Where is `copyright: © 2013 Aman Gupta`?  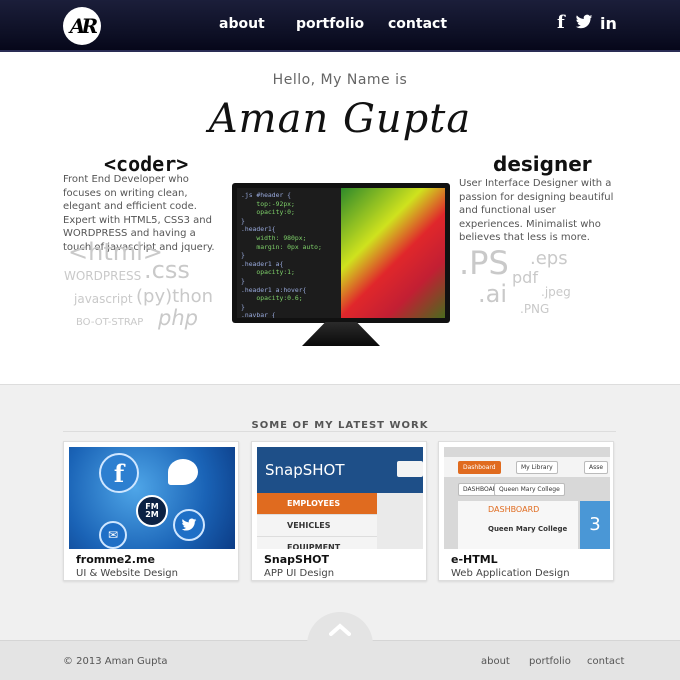 copyright: © 2013 Aman Gupta is located at coordinates (115, 661).